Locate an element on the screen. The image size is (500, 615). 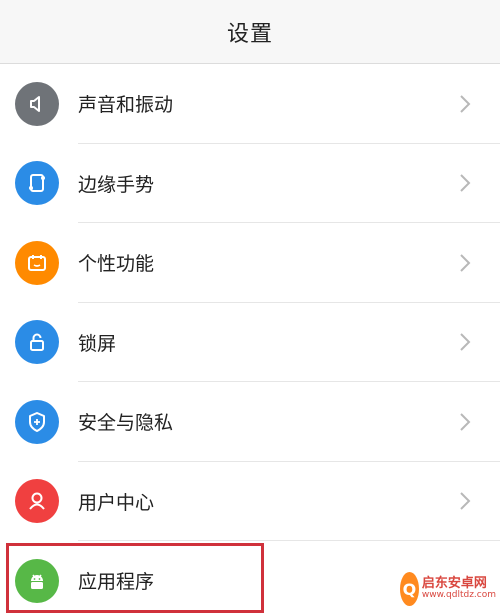
settings-item-edge-gesture: 边缘手势 is located at coordinates (250, 183).